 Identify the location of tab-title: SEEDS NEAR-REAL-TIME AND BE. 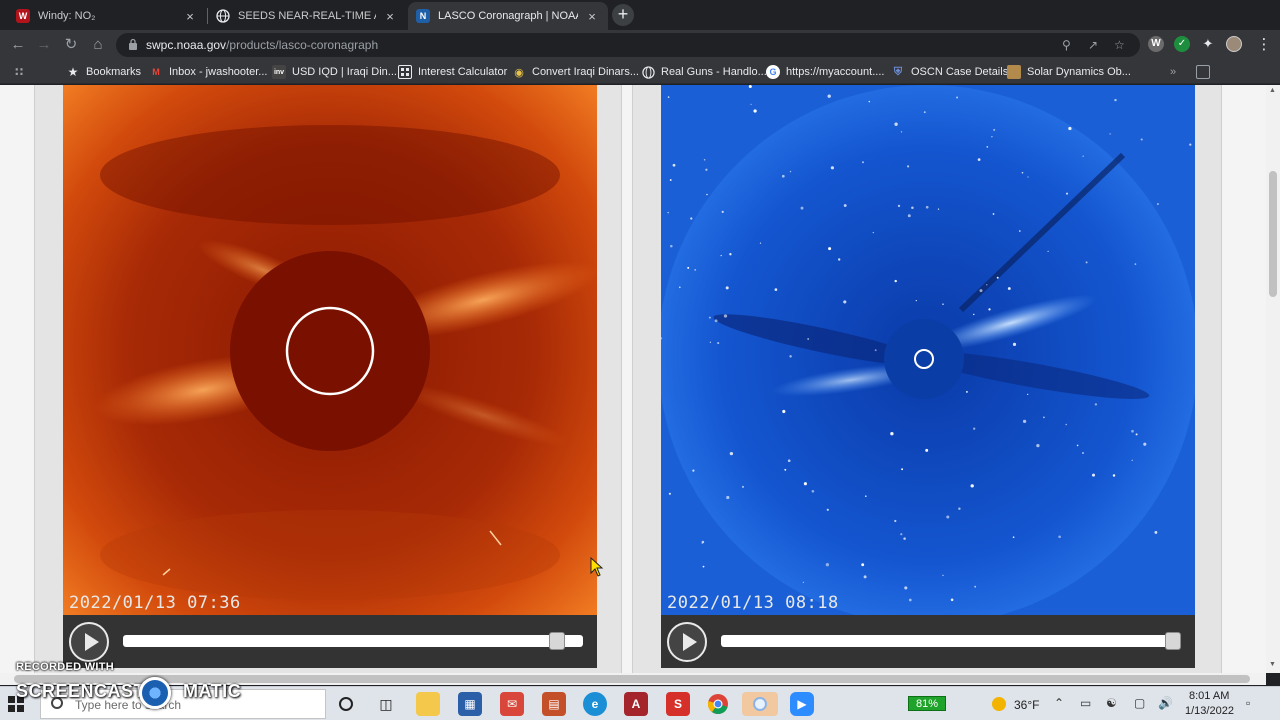
(307, 16).